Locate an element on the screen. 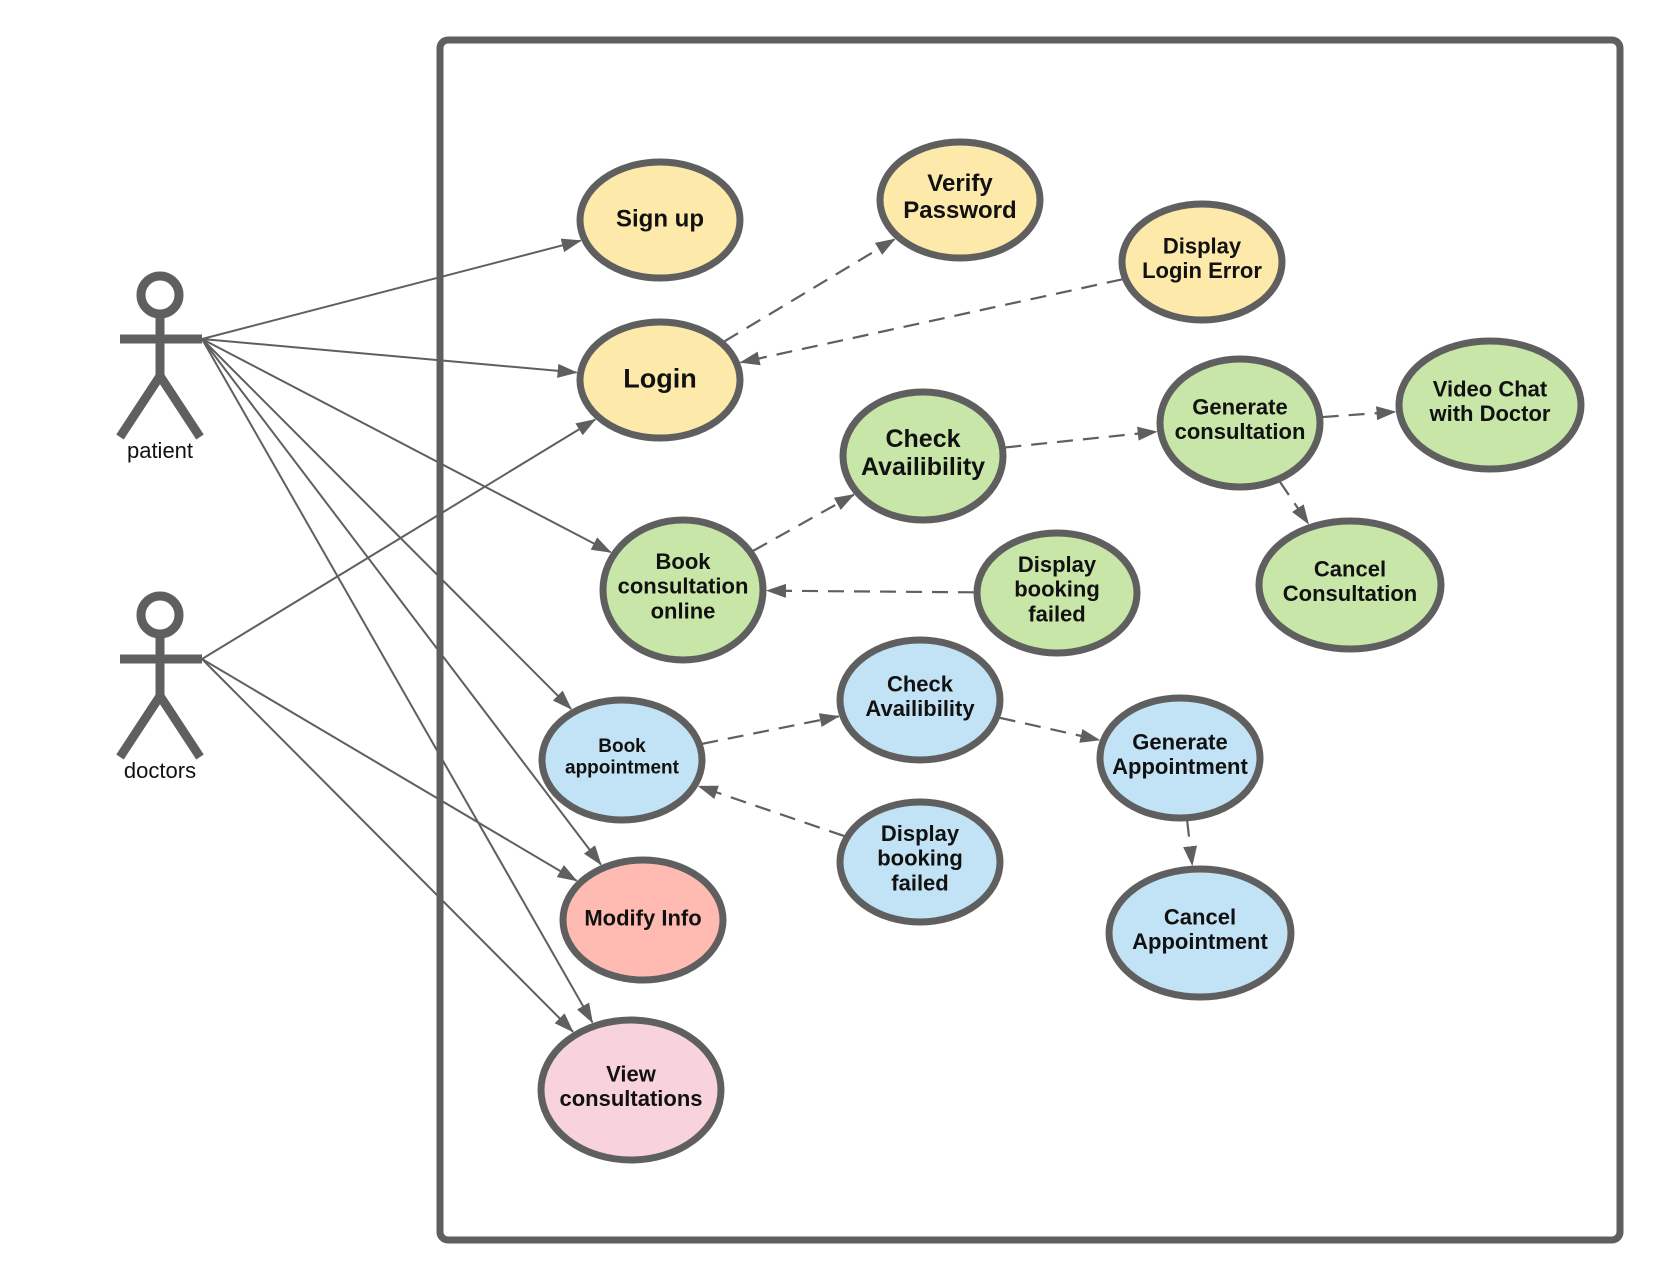 The image size is (1660, 1280). dependency-bookc-checkc is located at coordinates (803, 522).